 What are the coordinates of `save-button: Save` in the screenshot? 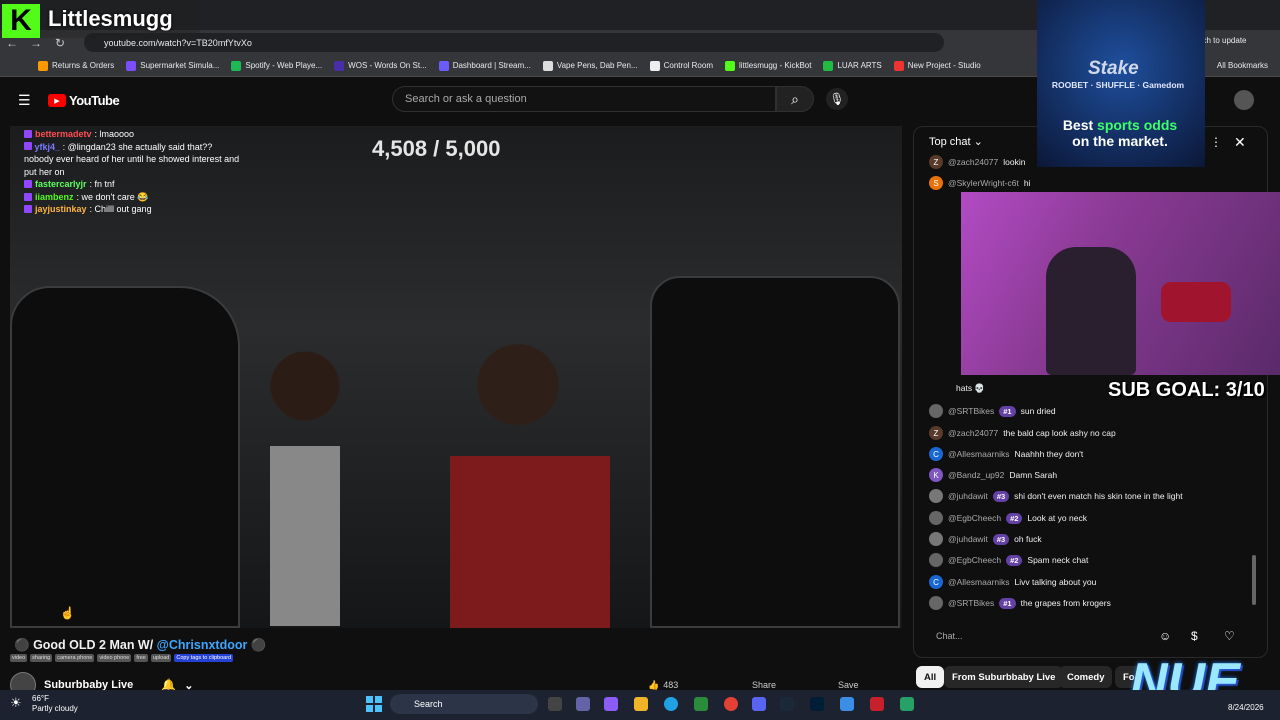 It's located at (848, 685).